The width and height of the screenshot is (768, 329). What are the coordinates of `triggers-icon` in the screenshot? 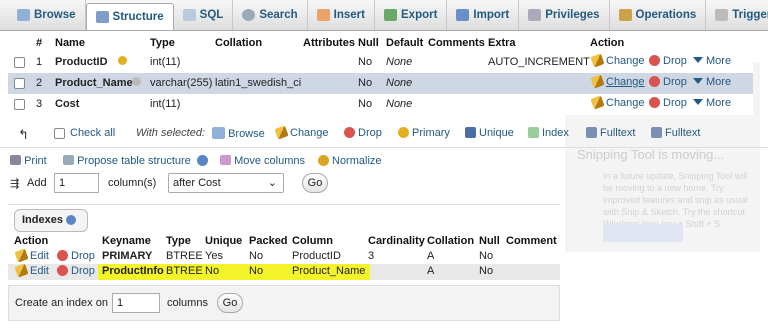 It's located at (722, 15).